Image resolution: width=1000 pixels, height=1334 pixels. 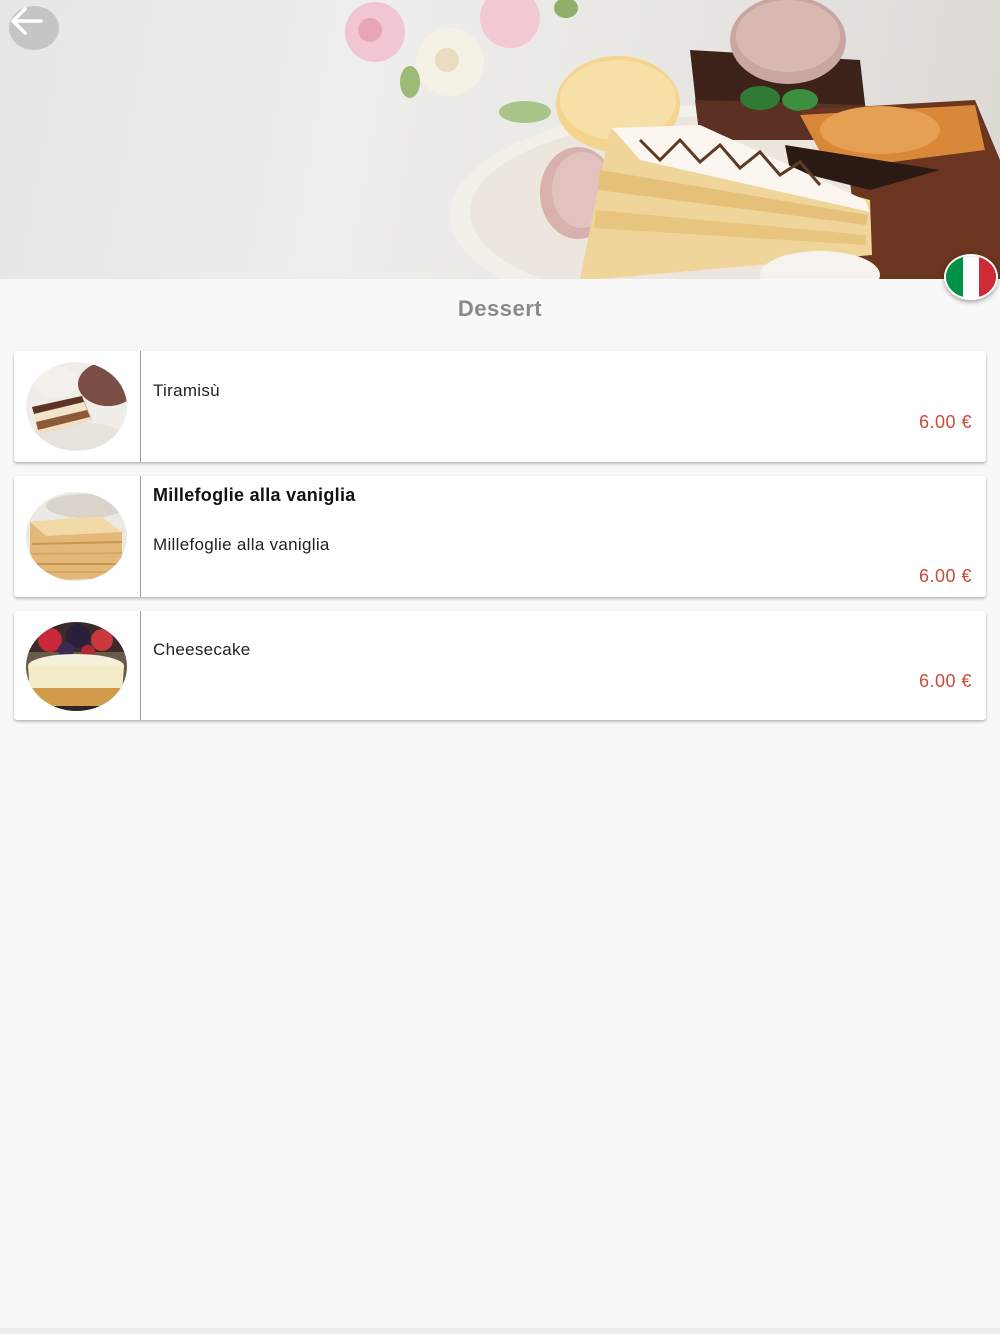 What do you see at coordinates (500, 1331) in the screenshot?
I see `bottom-divider` at bounding box center [500, 1331].